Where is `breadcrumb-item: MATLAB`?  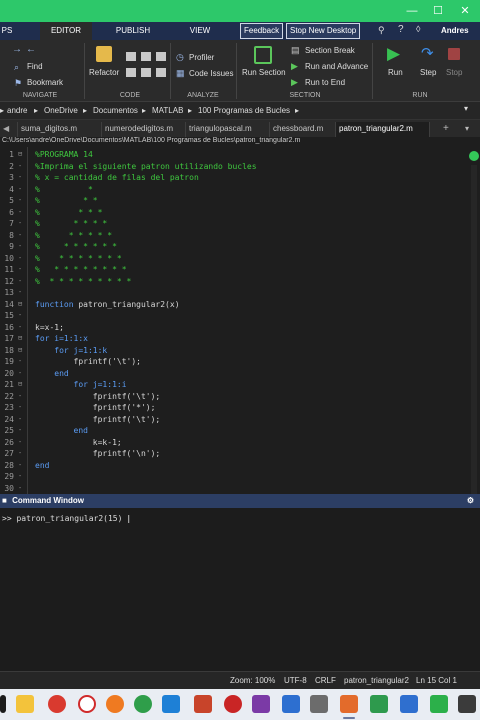
breadcrumb-item: MATLAB is located at coordinates (167, 110).